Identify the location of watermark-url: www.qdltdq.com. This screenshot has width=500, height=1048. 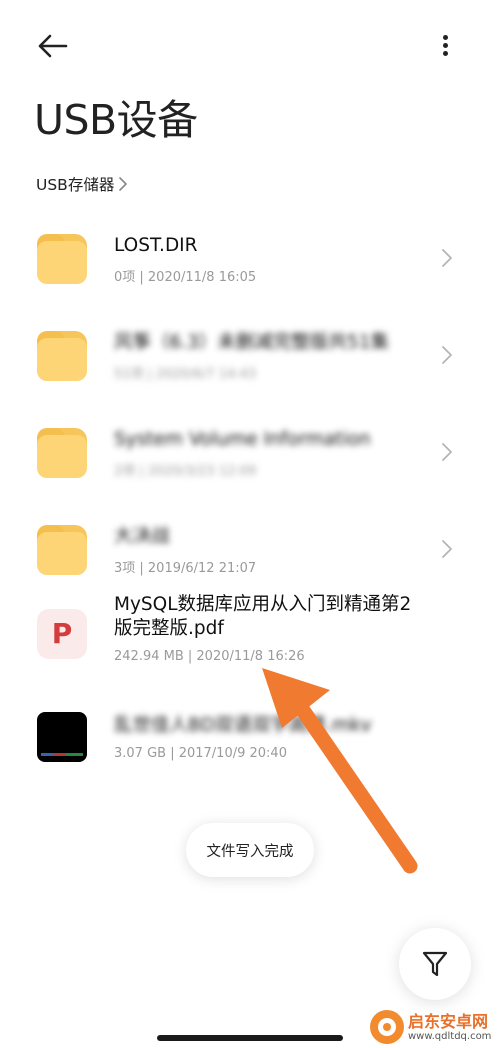
(450, 1036).